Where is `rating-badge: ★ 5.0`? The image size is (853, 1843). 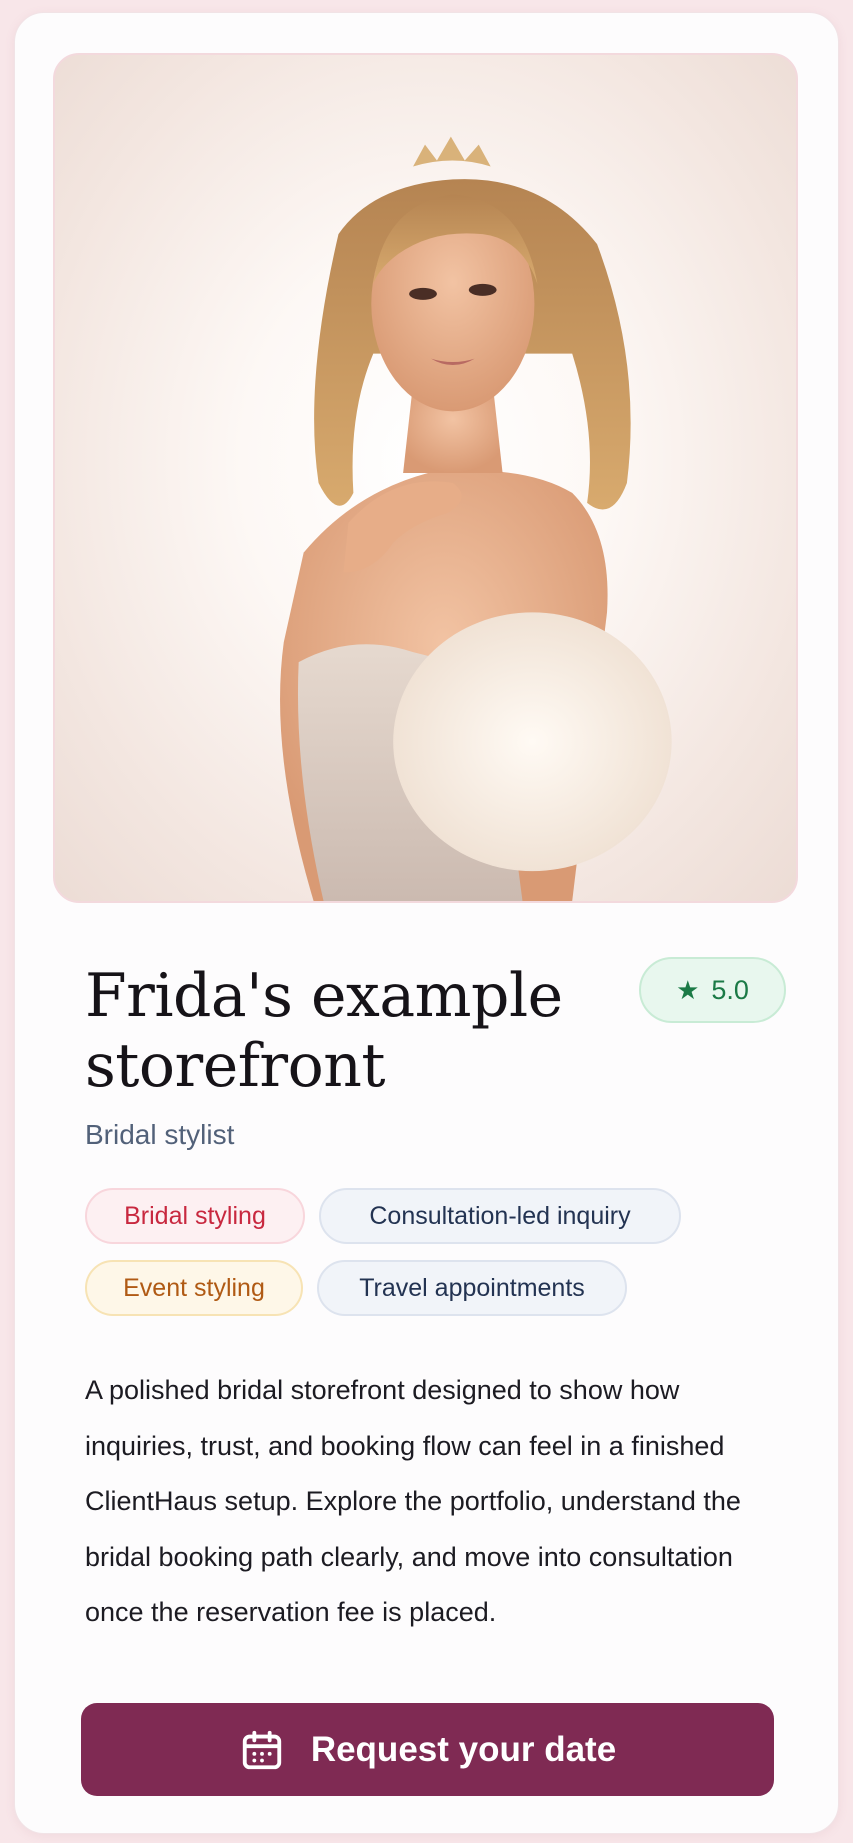 rating-badge: ★ 5.0 is located at coordinates (712, 990).